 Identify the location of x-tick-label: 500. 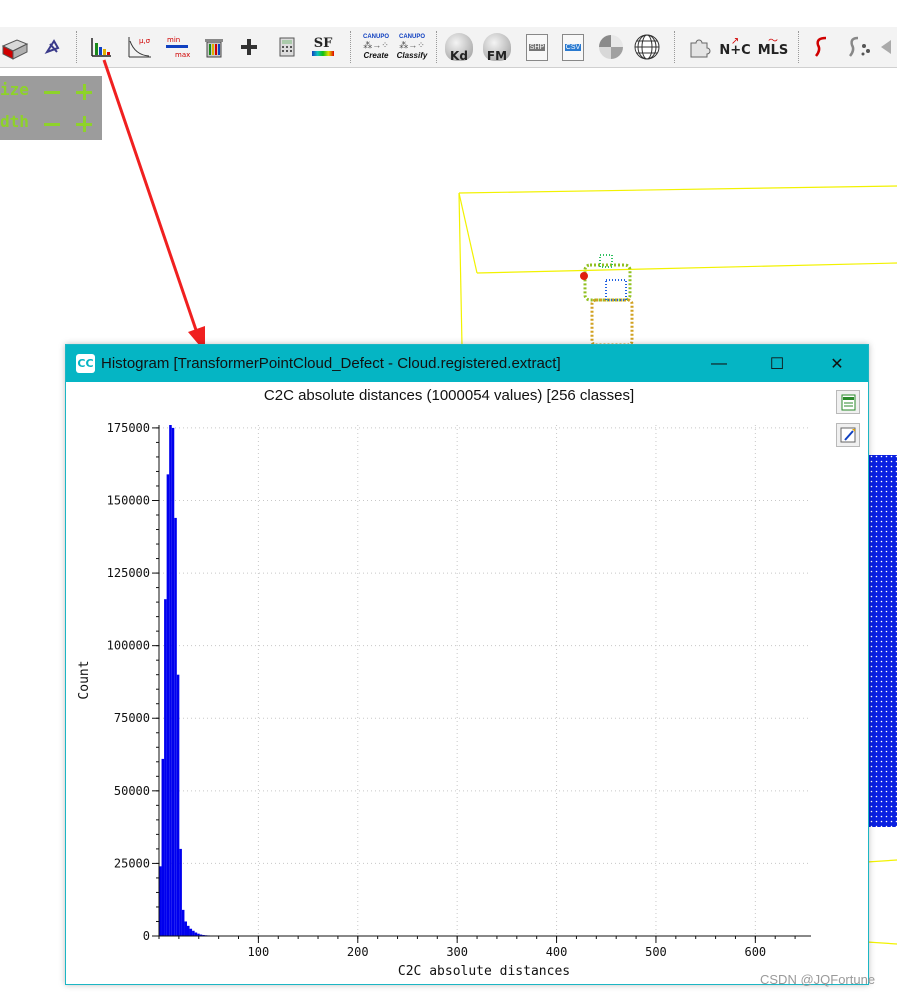
(656, 952).